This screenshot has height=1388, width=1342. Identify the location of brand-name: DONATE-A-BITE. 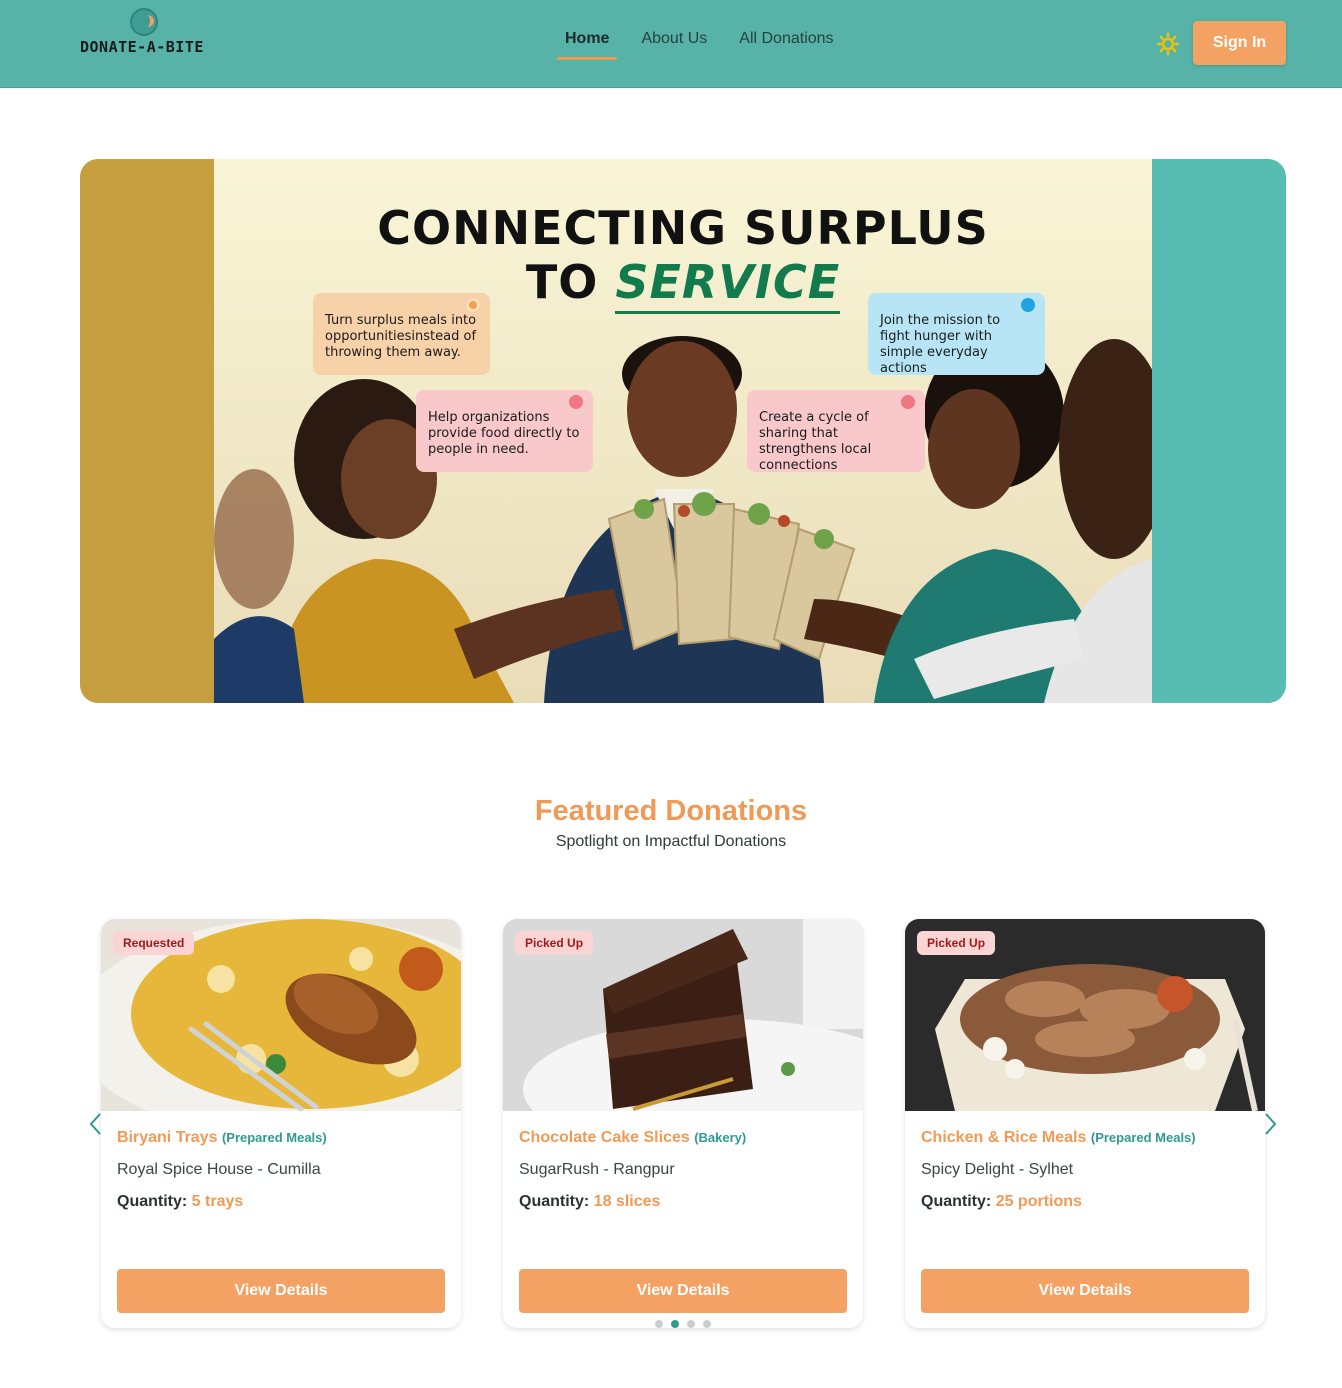
(142, 47).